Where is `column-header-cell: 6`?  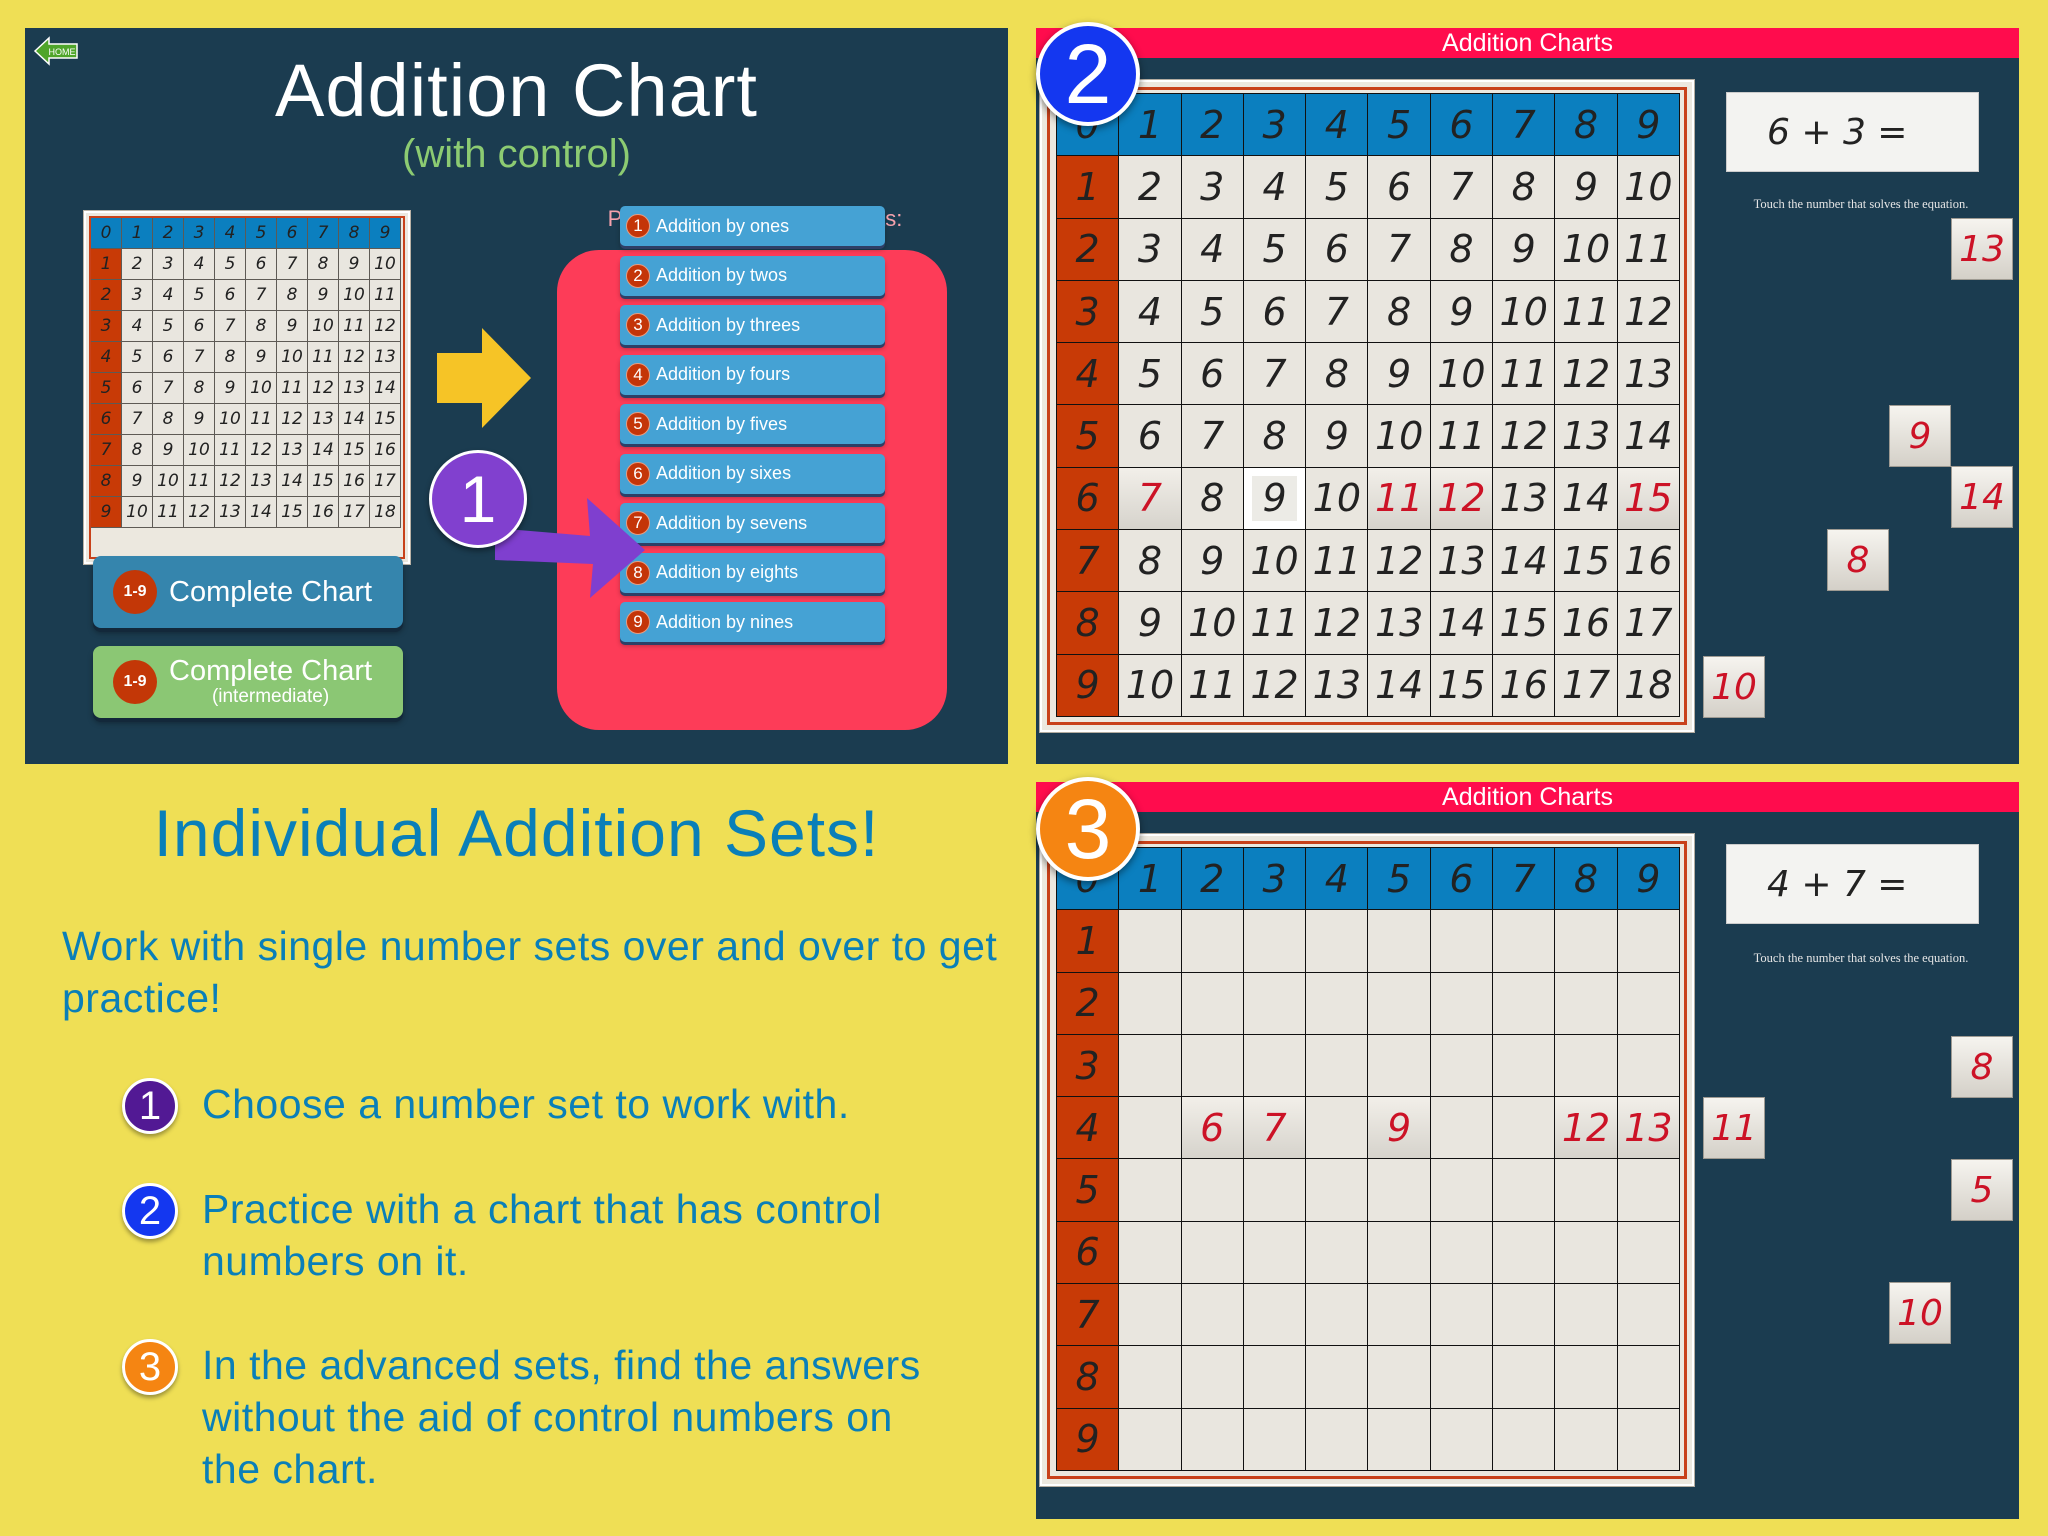
column-header-cell: 6 is located at coordinates (292, 233).